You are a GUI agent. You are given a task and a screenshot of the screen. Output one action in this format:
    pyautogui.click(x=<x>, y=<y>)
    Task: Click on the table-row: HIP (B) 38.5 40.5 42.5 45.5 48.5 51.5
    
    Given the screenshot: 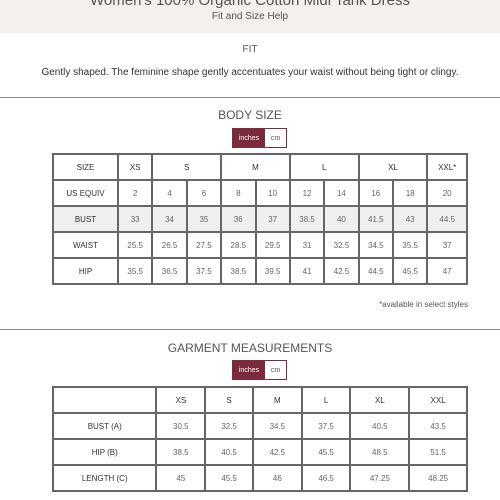 What is the action you would take?
    pyautogui.click(x=259, y=452)
    